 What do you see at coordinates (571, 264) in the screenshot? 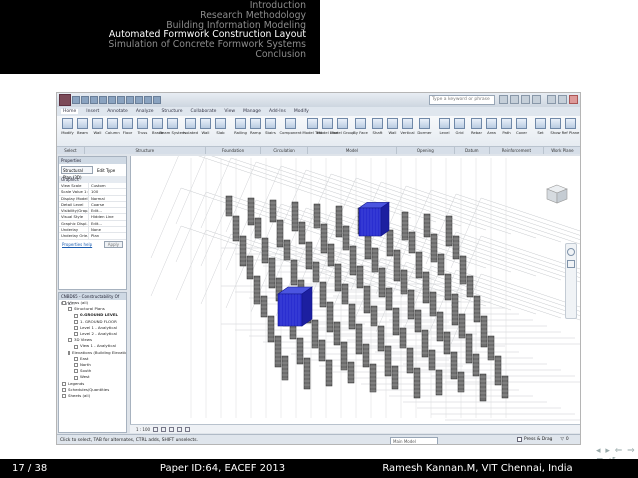
I see `zoom-icon` at bounding box center [571, 264].